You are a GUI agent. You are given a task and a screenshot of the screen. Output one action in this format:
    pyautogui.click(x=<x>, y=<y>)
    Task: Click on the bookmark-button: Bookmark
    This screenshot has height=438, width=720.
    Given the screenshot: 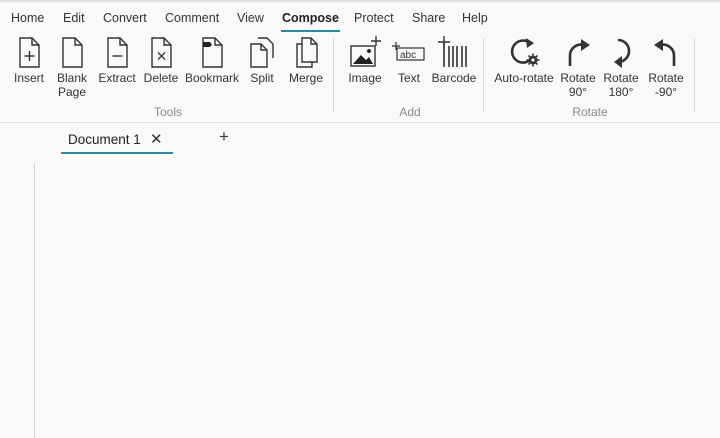 What is the action you would take?
    pyautogui.click(x=212, y=59)
    